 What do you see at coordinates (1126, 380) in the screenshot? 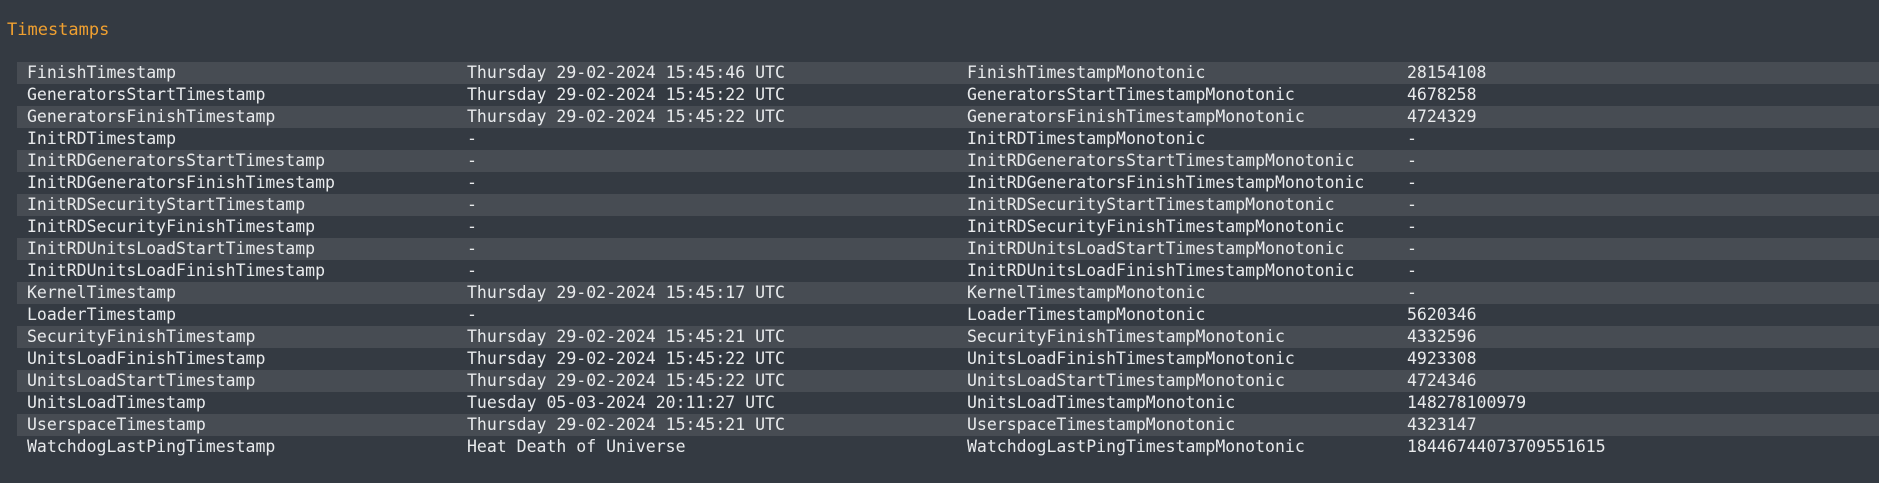
I see `monotonic-property-name: UnitsLoadStartTimestampMonotonic` at bounding box center [1126, 380].